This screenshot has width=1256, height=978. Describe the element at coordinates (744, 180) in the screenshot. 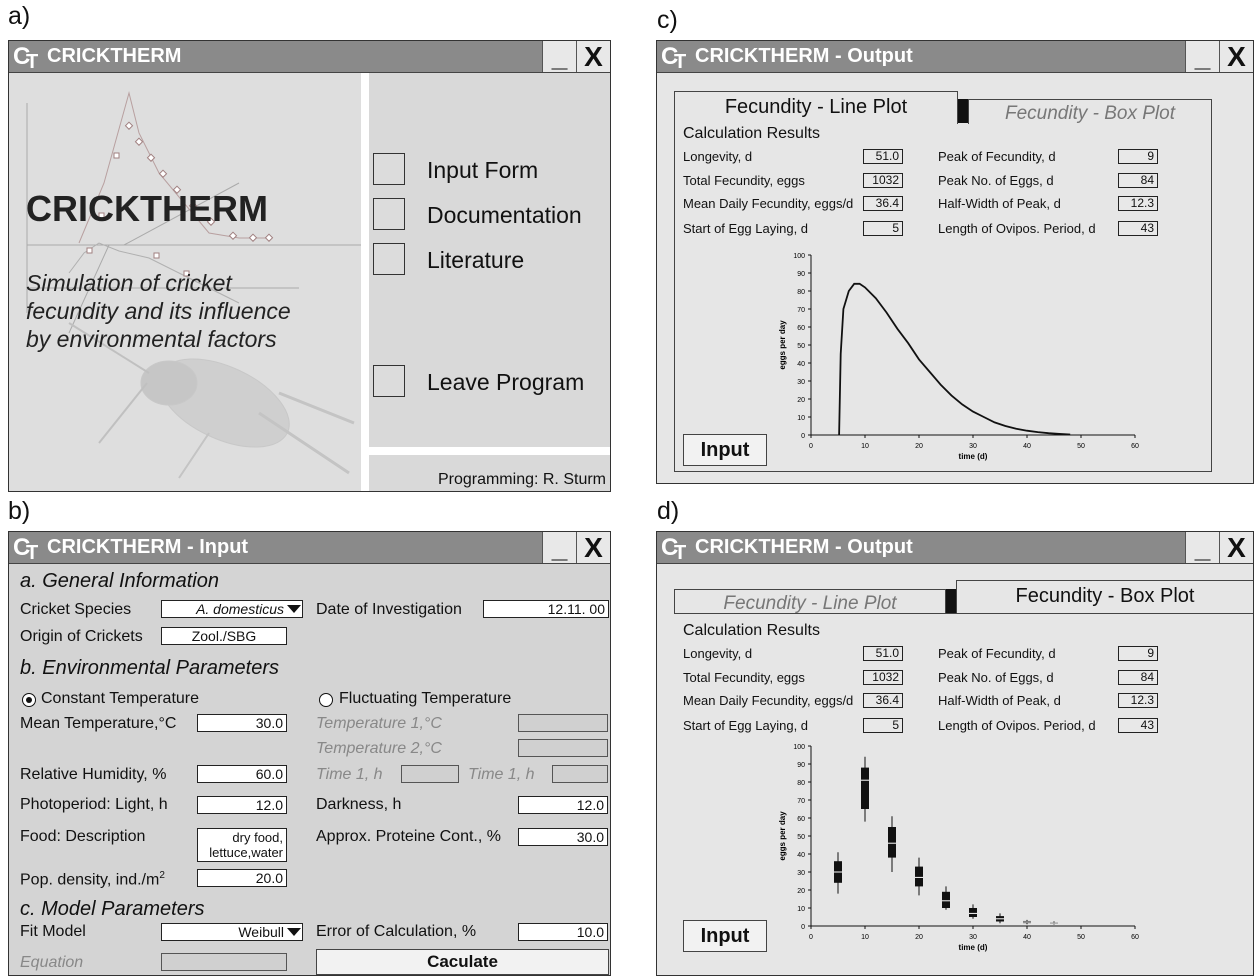

I see `result-label: Total Fecundity, eggs` at that location.